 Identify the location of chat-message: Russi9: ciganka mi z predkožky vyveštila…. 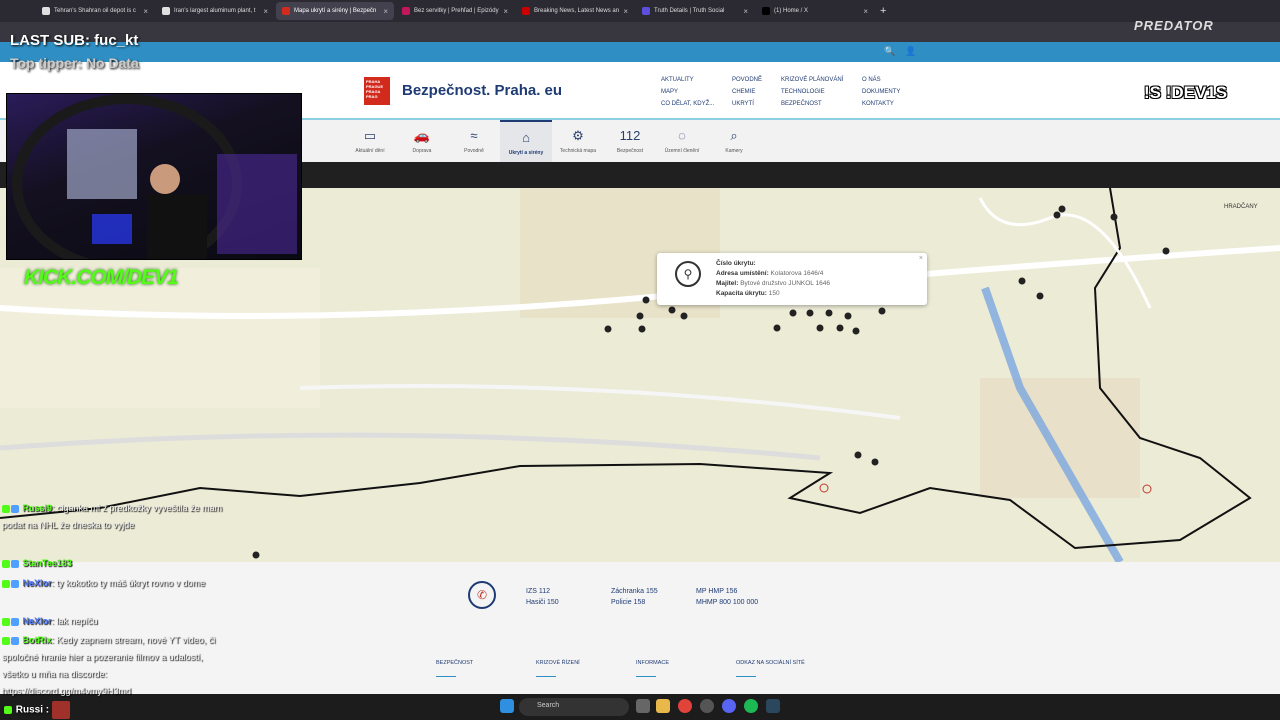
(114, 517).